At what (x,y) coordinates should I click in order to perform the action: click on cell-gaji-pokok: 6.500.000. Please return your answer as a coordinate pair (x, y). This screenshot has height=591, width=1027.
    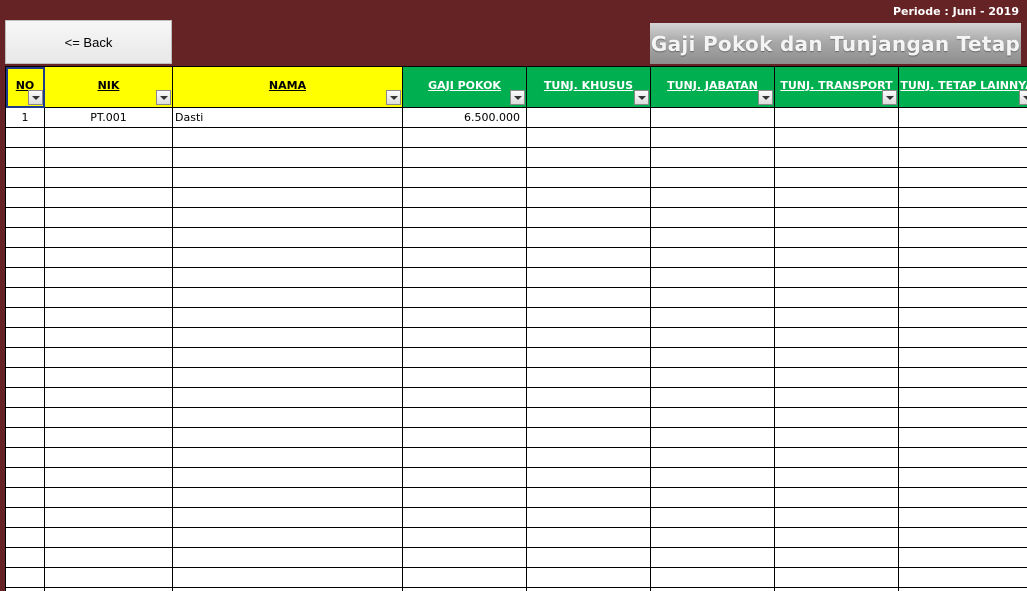
    Looking at the image, I should click on (464, 117).